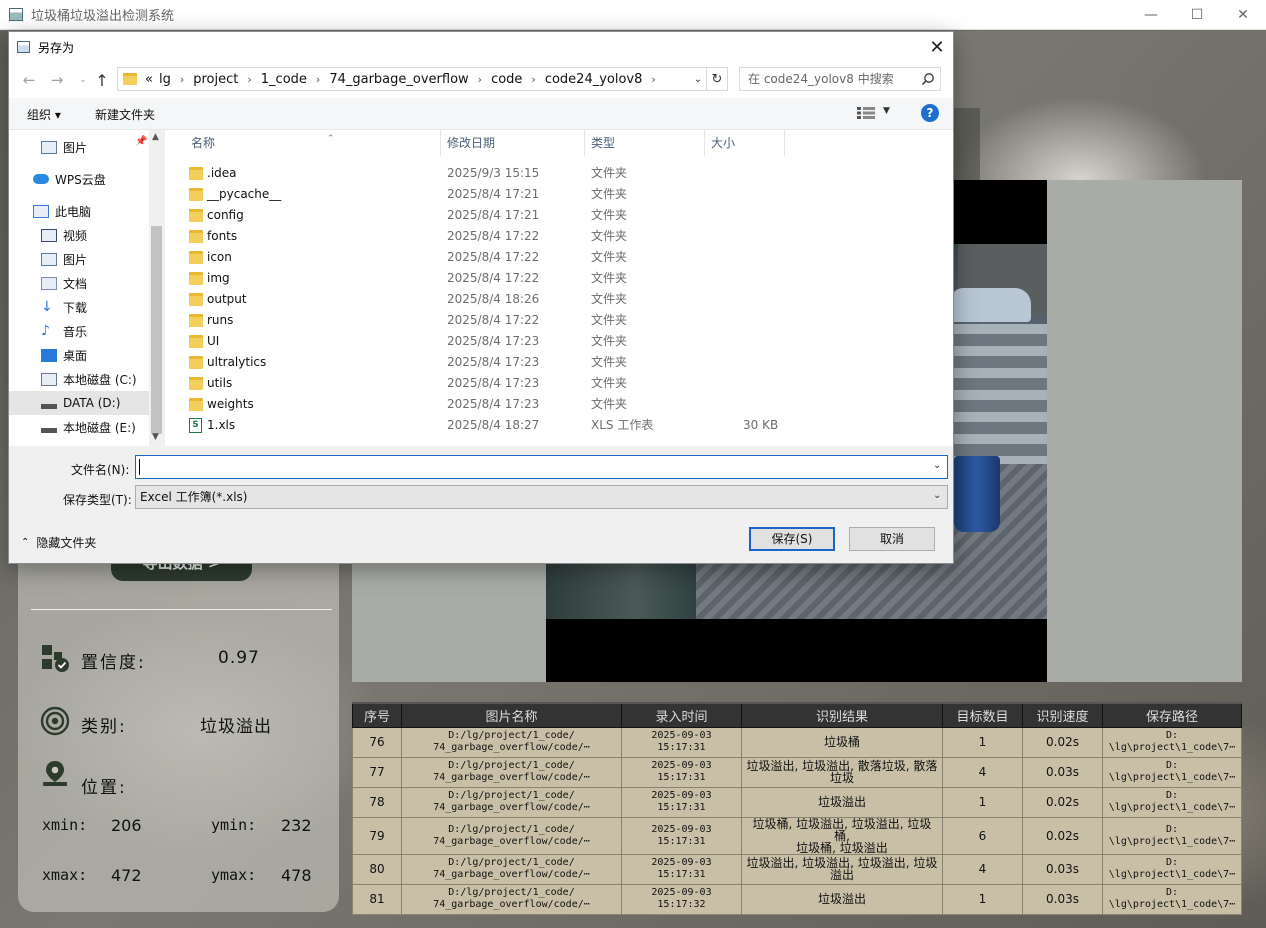 The width and height of the screenshot is (1266, 928). I want to click on cloud-icon, so click(41, 179).